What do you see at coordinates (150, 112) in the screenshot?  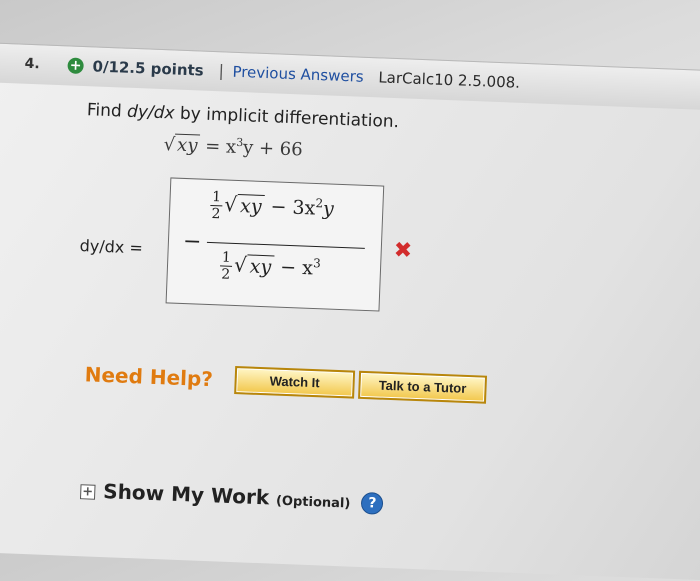 I see `question-dydx: dy/dx` at bounding box center [150, 112].